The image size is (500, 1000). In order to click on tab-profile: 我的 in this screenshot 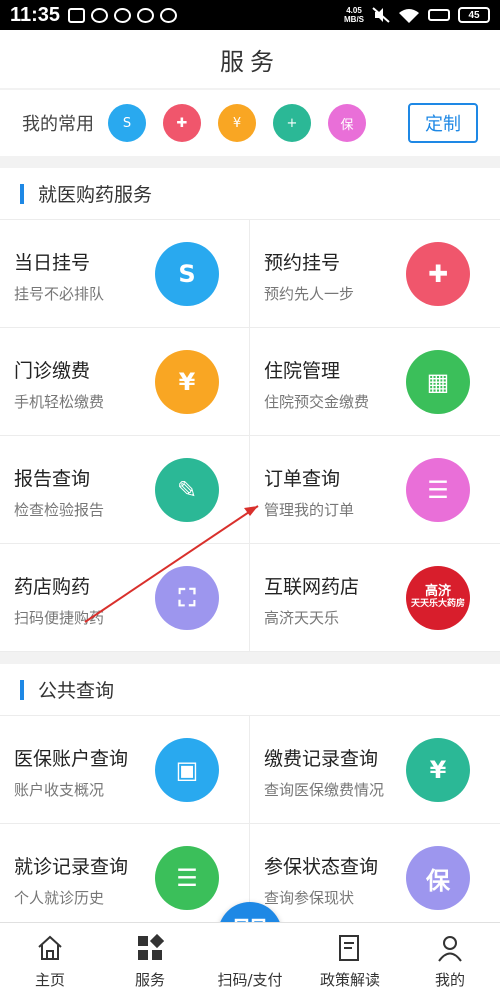, I will do `click(450, 961)`.